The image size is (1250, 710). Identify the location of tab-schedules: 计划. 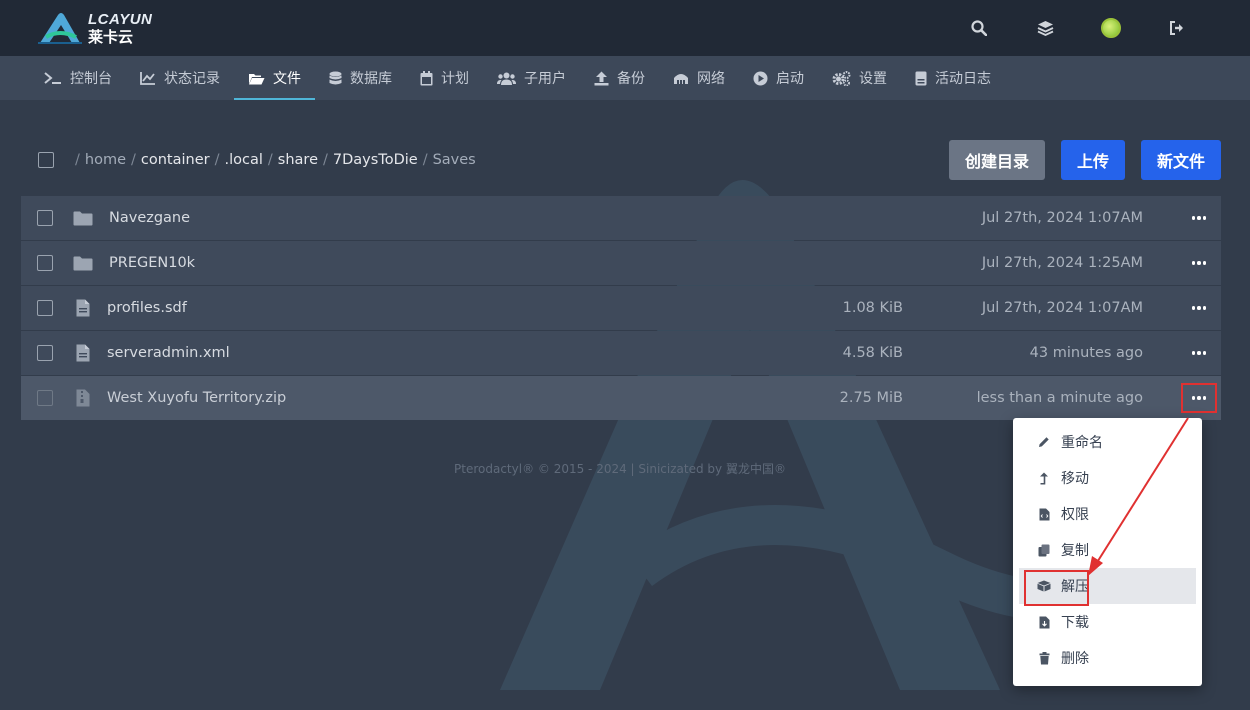
(444, 78).